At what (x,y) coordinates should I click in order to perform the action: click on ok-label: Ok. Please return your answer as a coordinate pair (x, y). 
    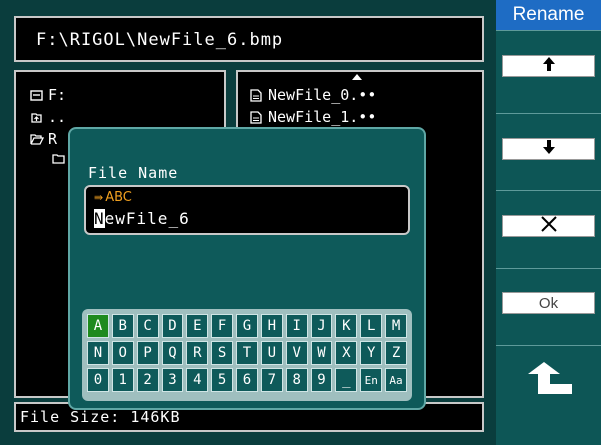
    Looking at the image, I should click on (548, 303).